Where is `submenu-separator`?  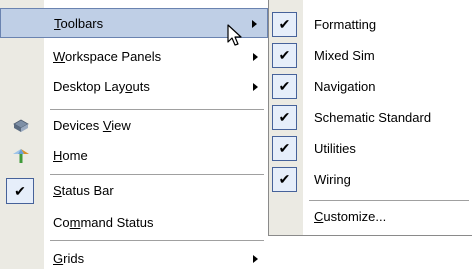
submenu-separator is located at coordinates (389, 200).